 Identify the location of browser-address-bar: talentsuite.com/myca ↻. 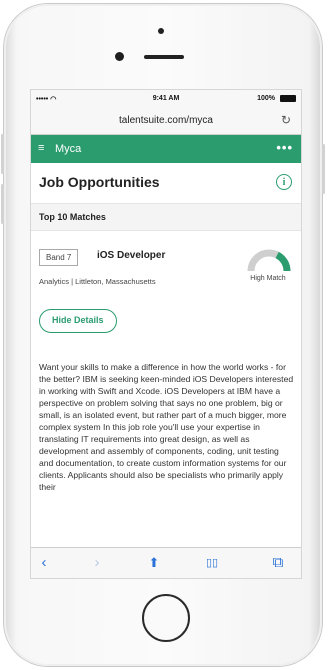
(166, 121).